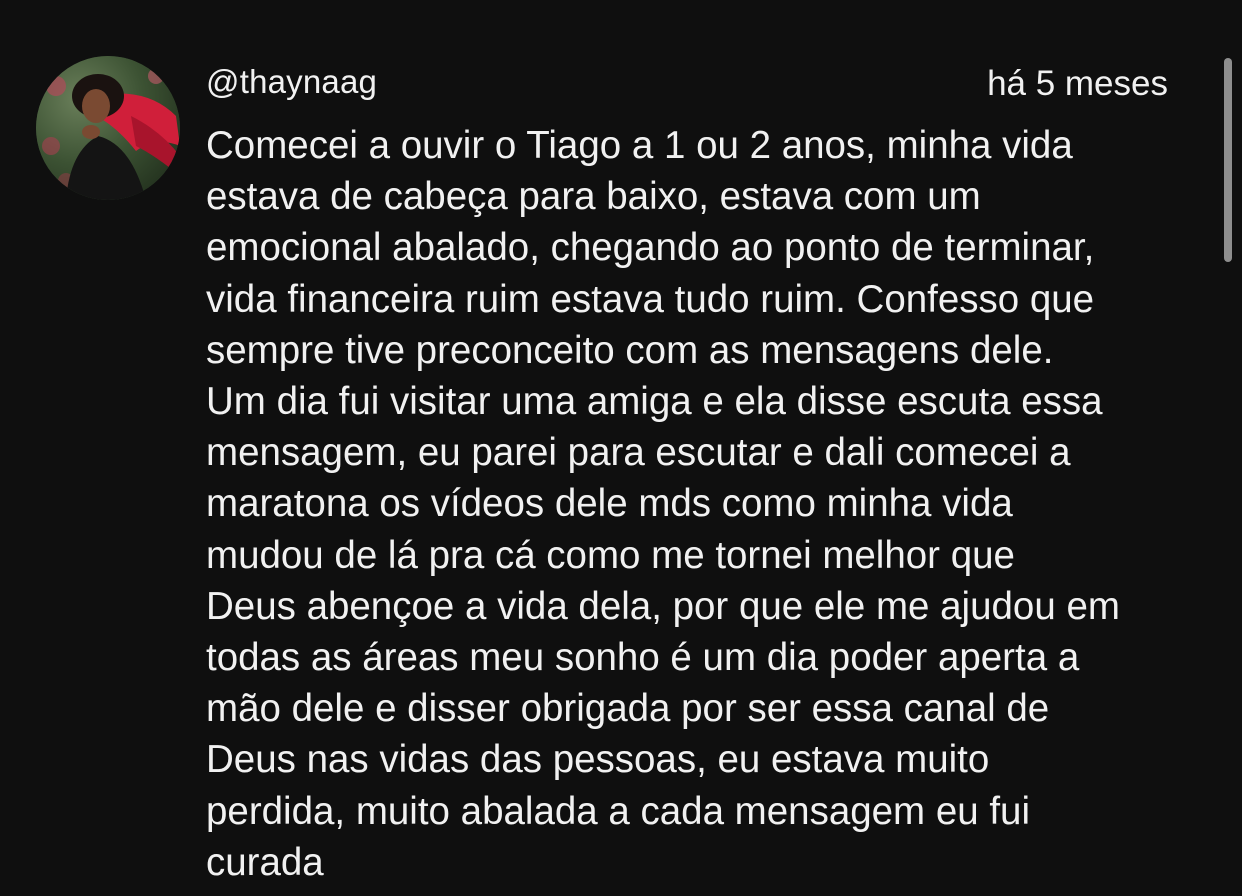  I want to click on avatar-photo-icon, so click(108, 128).